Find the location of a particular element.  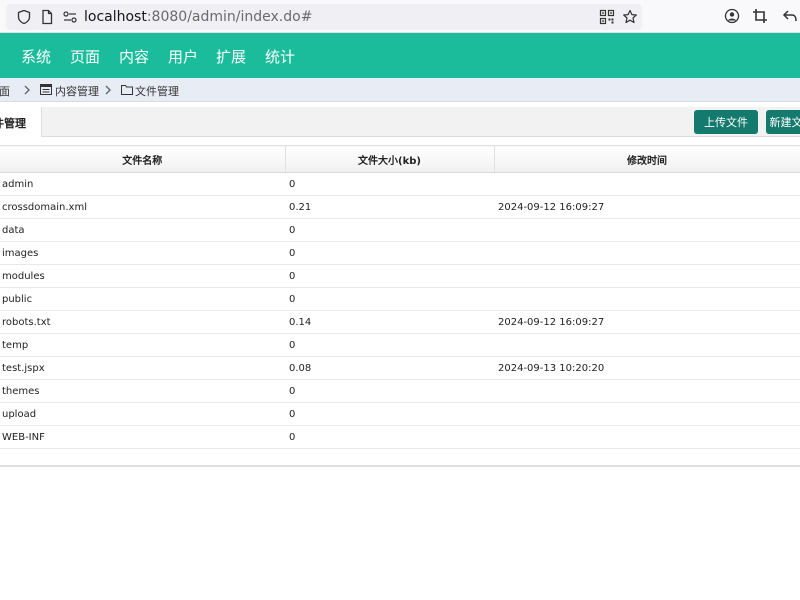

table-row: crossdomain.xml 0.21 2024-09-12 16:09:27 is located at coordinates (400, 207).